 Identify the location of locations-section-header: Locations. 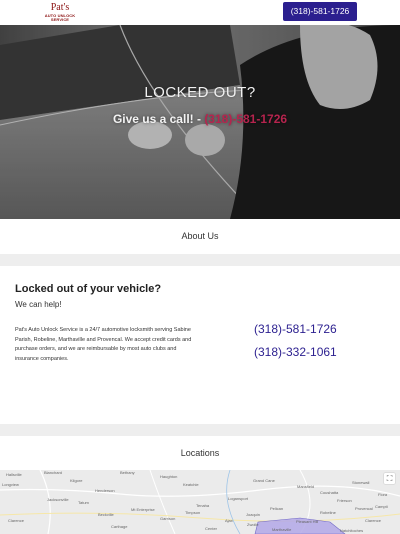
(200, 453).